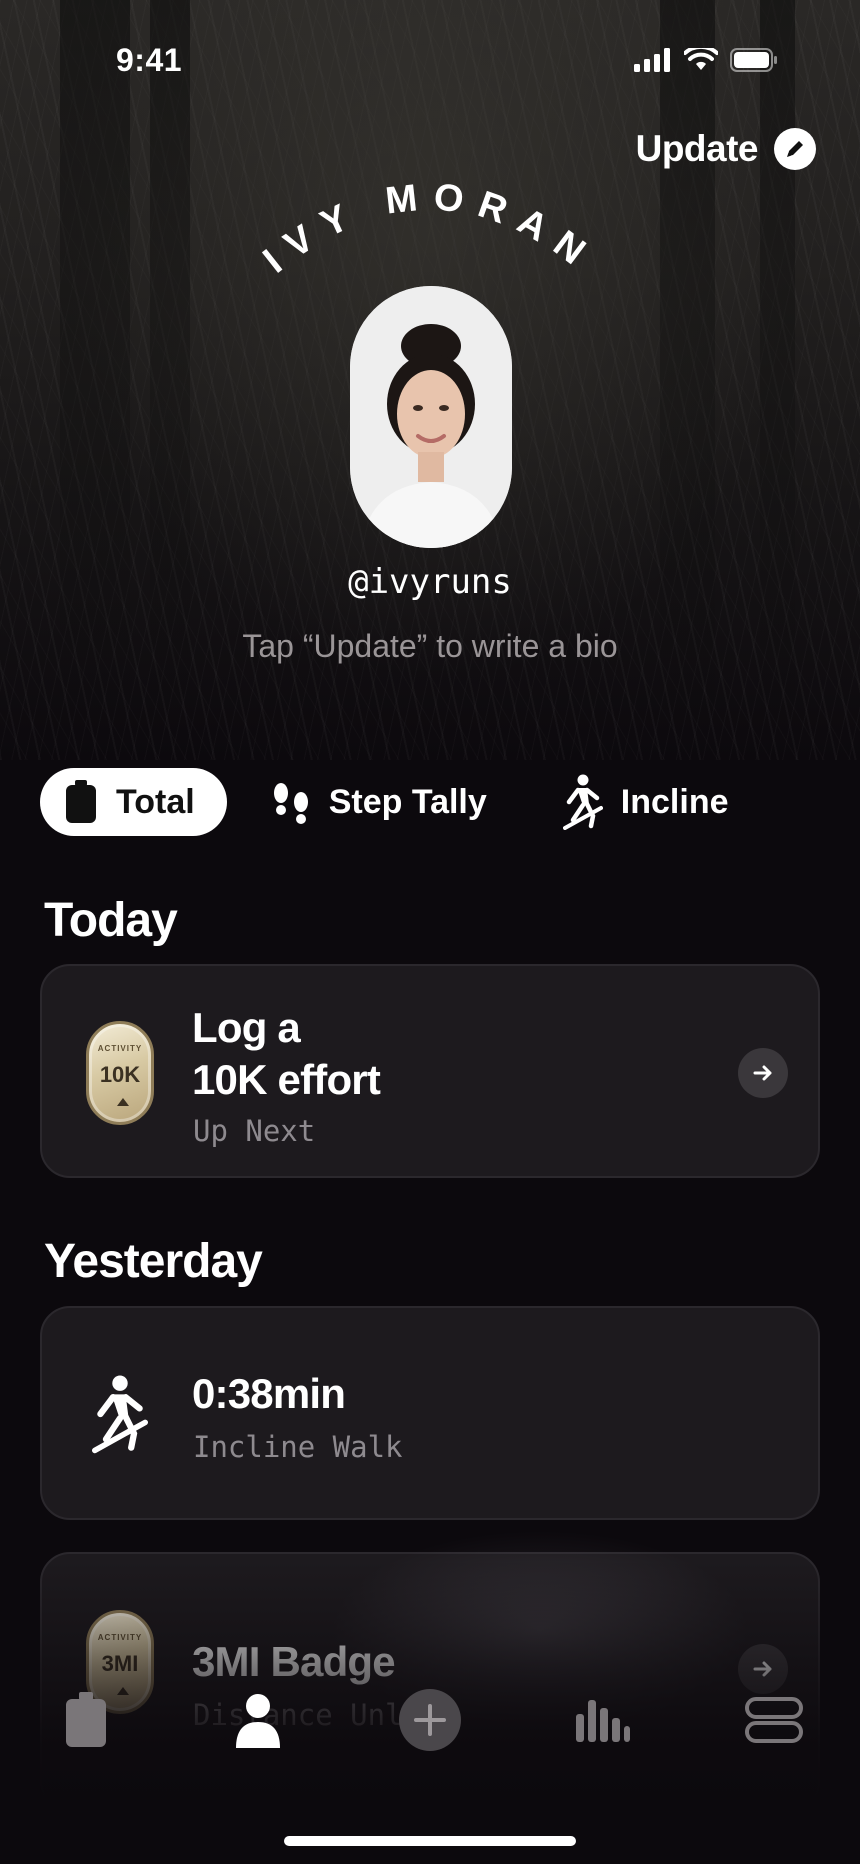  I want to click on display-name-arc: IVY MORAN, so click(430, 228).